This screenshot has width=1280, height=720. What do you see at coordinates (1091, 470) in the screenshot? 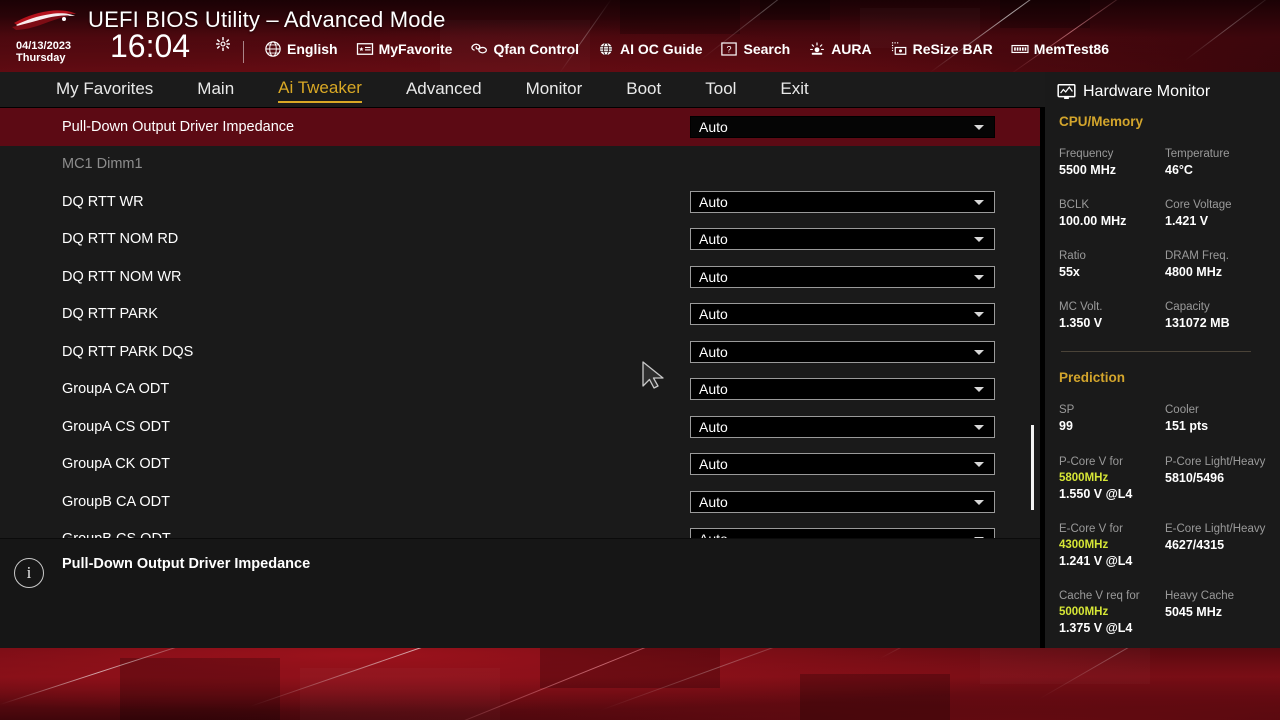
I see `hwm-key-pcore: P-Core V for 5800MHz` at bounding box center [1091, 470].